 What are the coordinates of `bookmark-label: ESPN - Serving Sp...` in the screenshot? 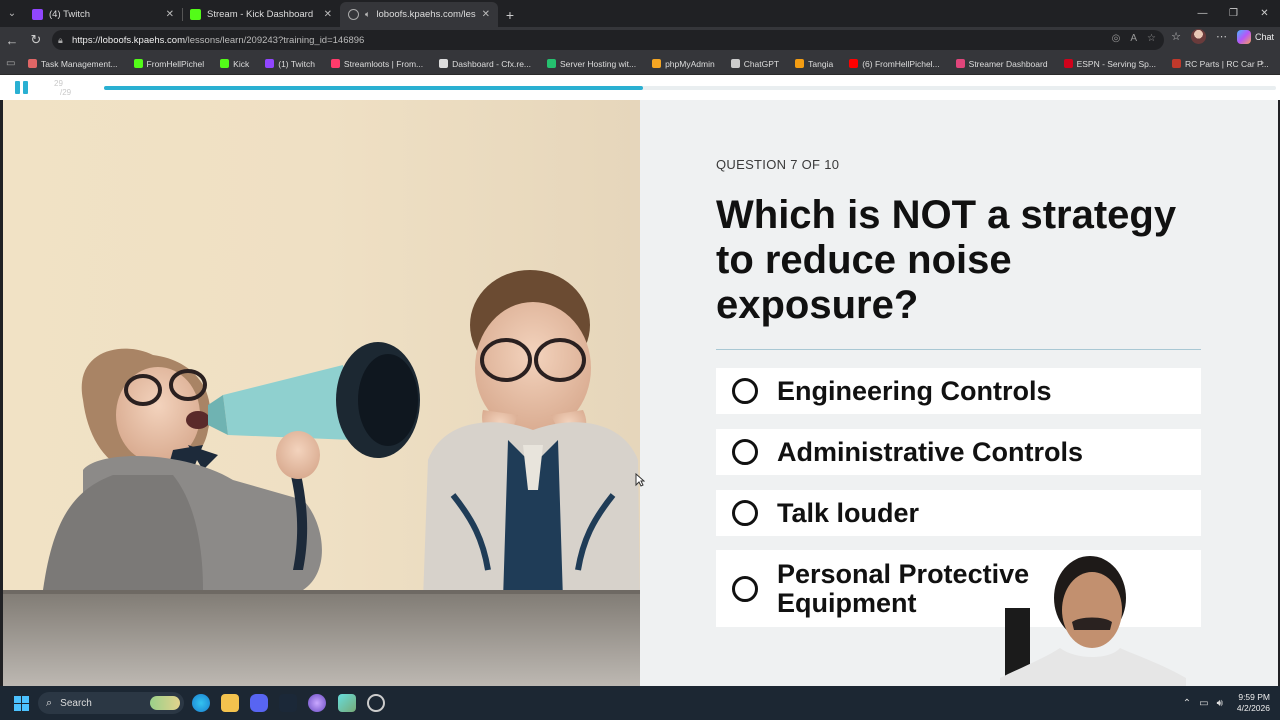 It's located at (1116, 63).